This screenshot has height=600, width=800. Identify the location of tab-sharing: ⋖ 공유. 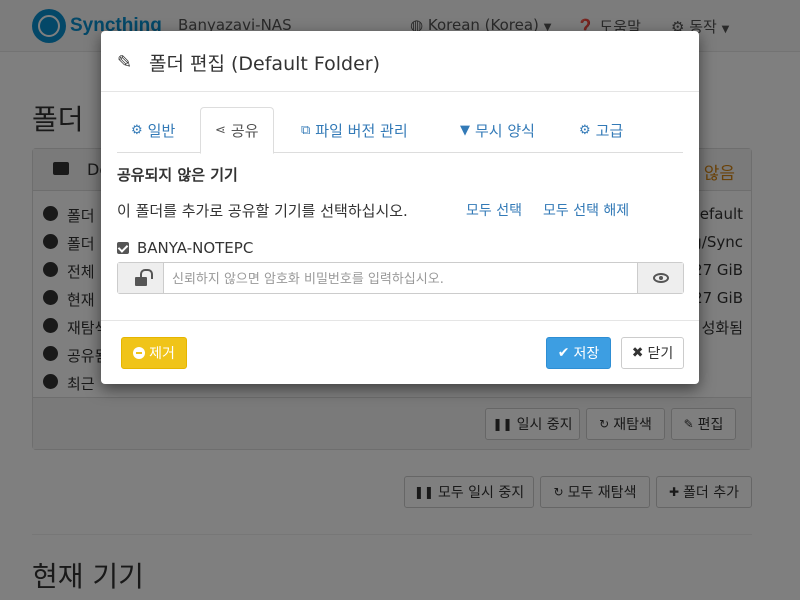
(237, 130).